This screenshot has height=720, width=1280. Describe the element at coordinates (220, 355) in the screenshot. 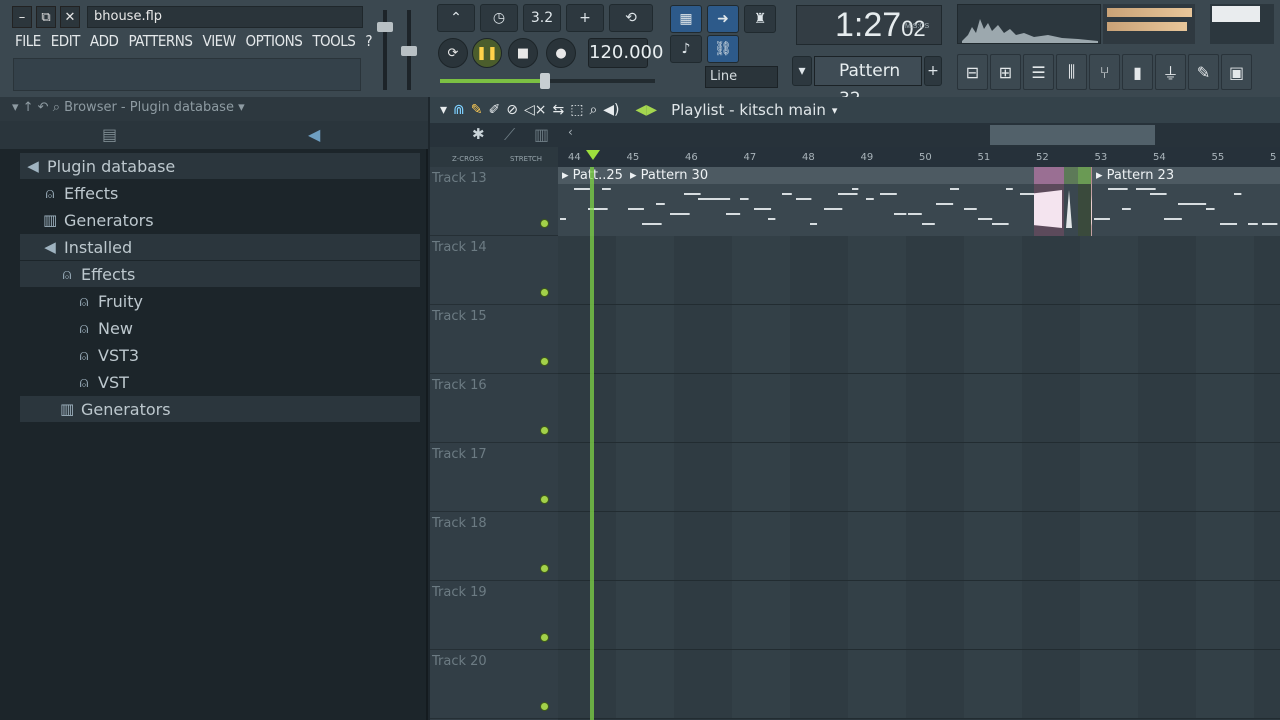

I see `tree-item-vst3: ⍝ VST3` at that location.